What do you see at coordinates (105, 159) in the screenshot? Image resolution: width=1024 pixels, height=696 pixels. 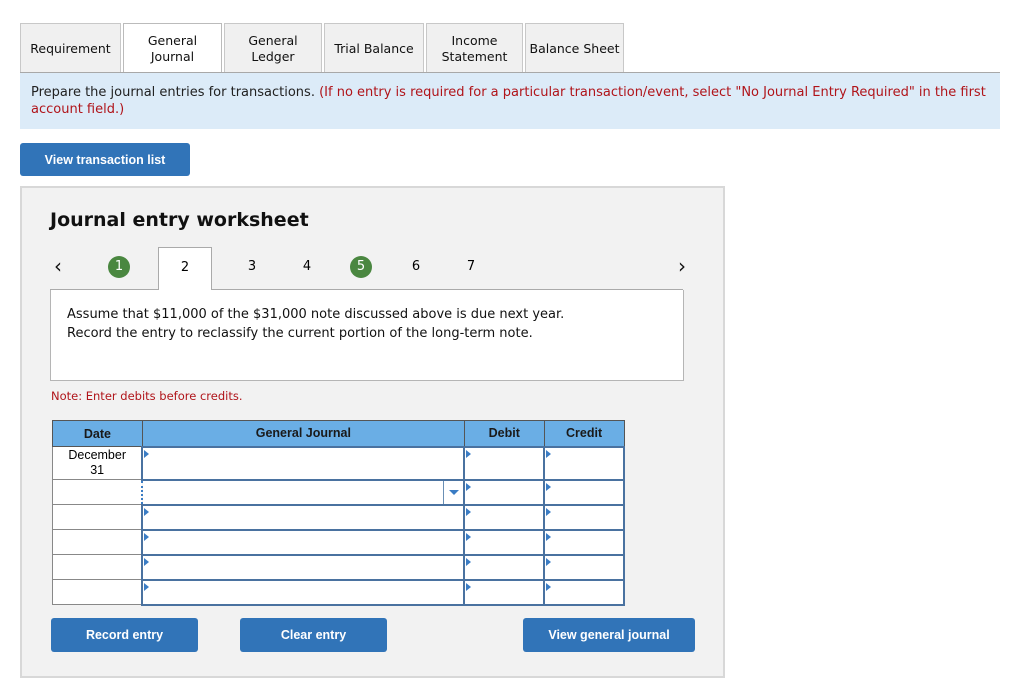 I see `view-transaction-list-button: View transaction list` at bounding box center [105, 159].